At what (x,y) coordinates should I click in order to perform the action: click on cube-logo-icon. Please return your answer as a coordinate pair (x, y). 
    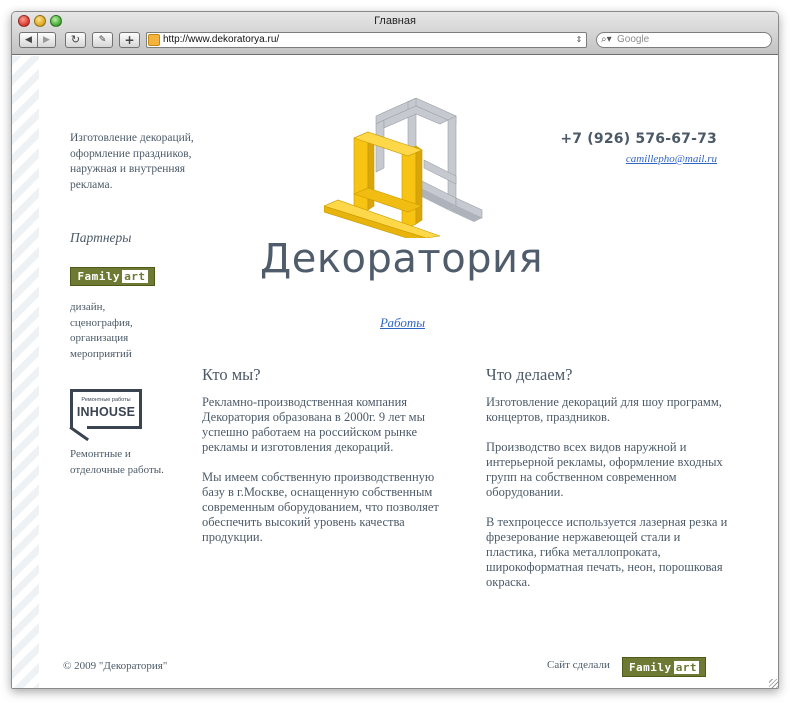
    Looking at the image, I should click on (403, 168).